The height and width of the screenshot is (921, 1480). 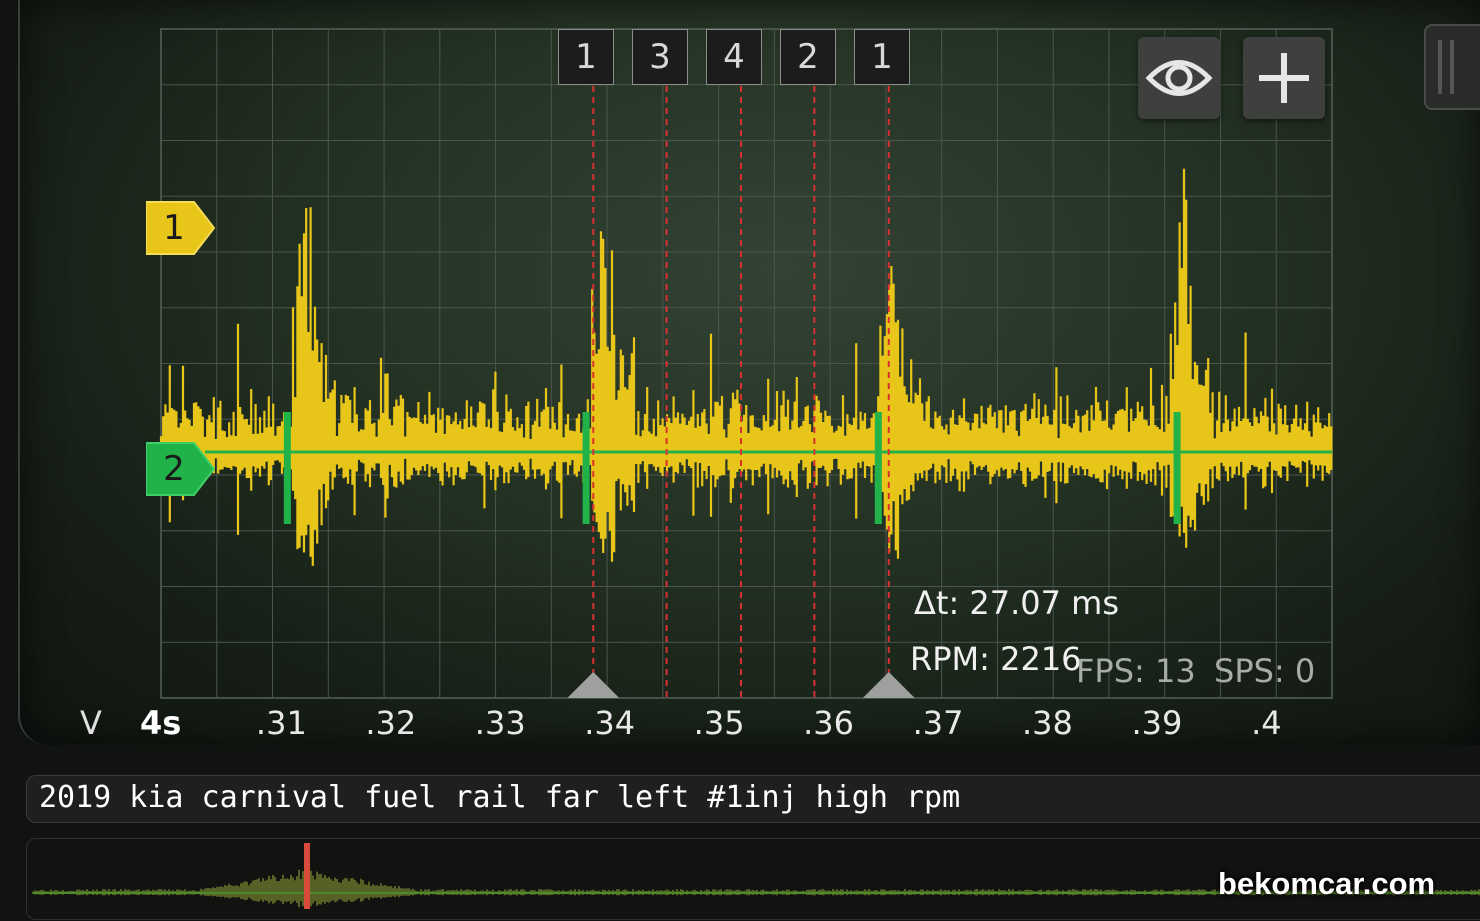 What do you see at coordinates (1136, 671) in the screenshot?
I see `fps-readout: FPS: 13` at bounding box center [1136, 671].